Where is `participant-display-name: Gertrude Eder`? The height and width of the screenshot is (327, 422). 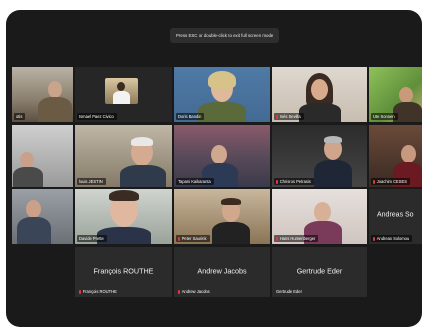 participant-display-name: Gertrude Eder is located at coordinates (319, 271).